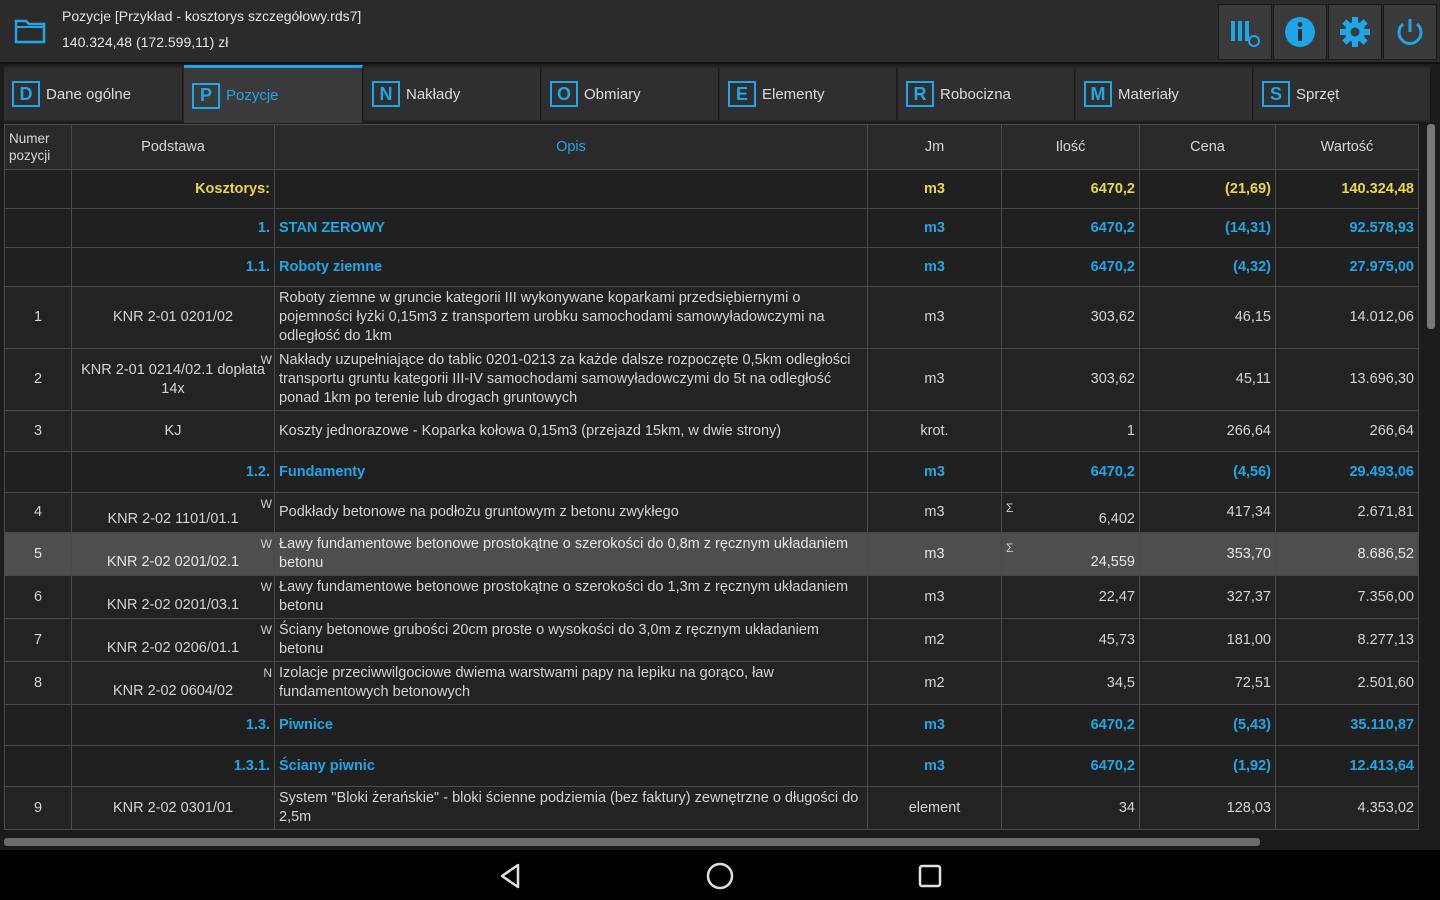 The image size is (1440, 900). What do you see at coordinates (1207, 472) in the screenshot?
I see `cell-cena: (4,56)` at bounding box center [1207, 472].